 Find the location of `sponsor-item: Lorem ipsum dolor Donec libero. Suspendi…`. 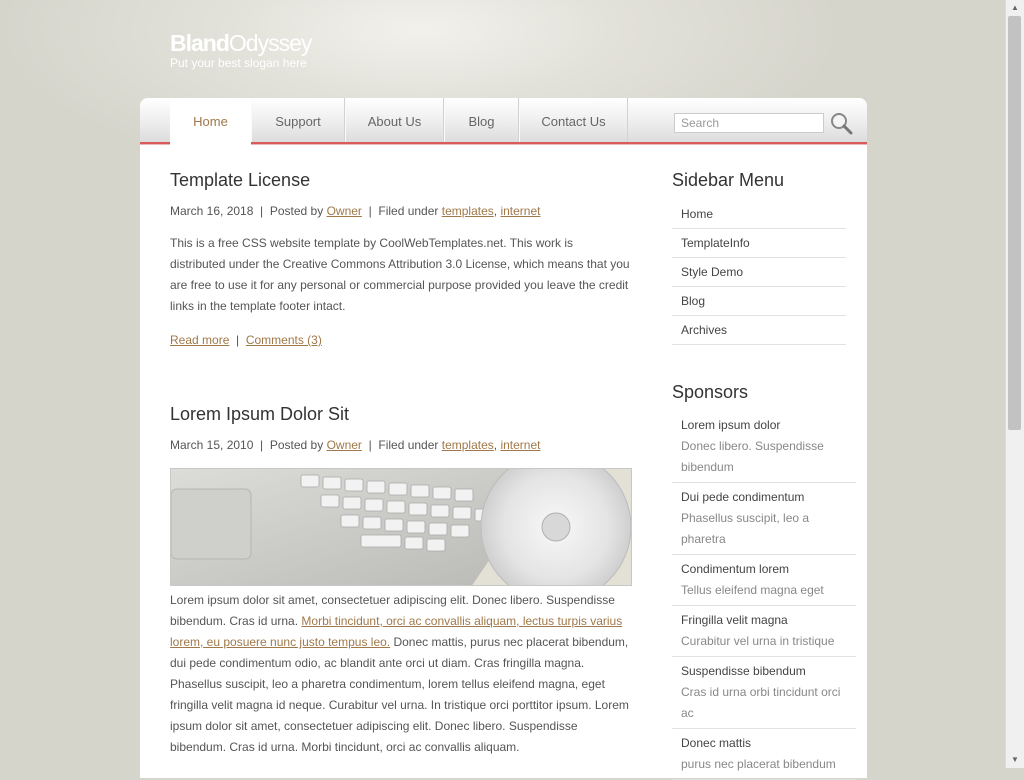

sponsor-item: Lorem ipsum dolor Donec libero. Suspendi… is located at coordinates (764, 447).